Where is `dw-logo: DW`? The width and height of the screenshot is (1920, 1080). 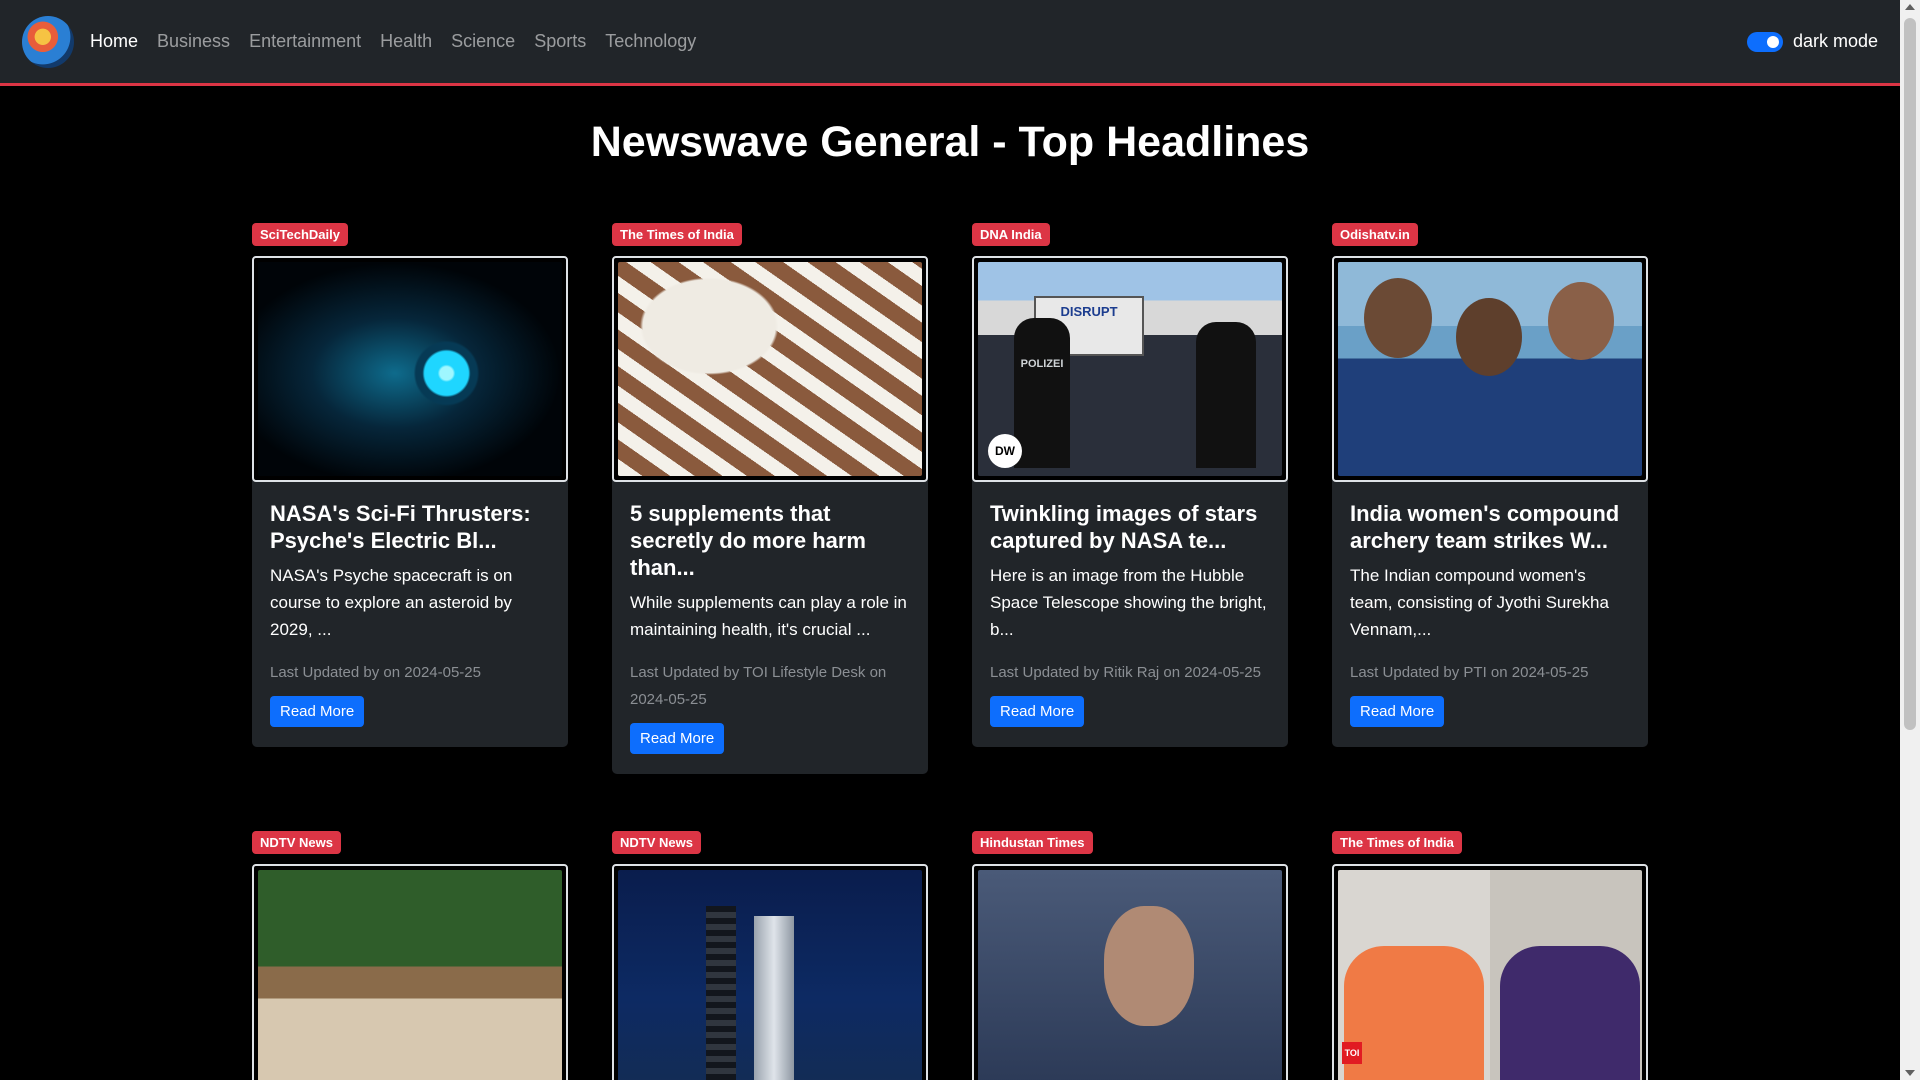 dw-logo: DW is located at coordinates (1005, 451).